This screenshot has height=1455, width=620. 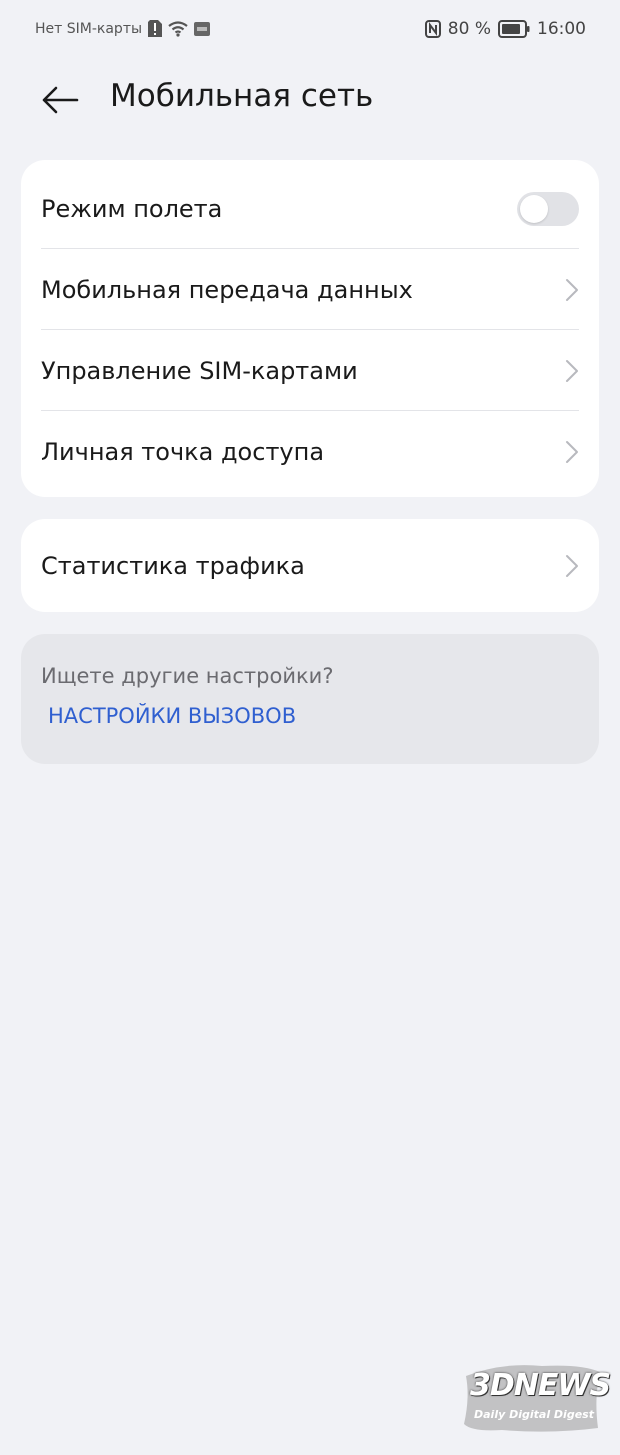 I want to click on airplane-mode-label: Режим полета, so click(x=132, y=208).